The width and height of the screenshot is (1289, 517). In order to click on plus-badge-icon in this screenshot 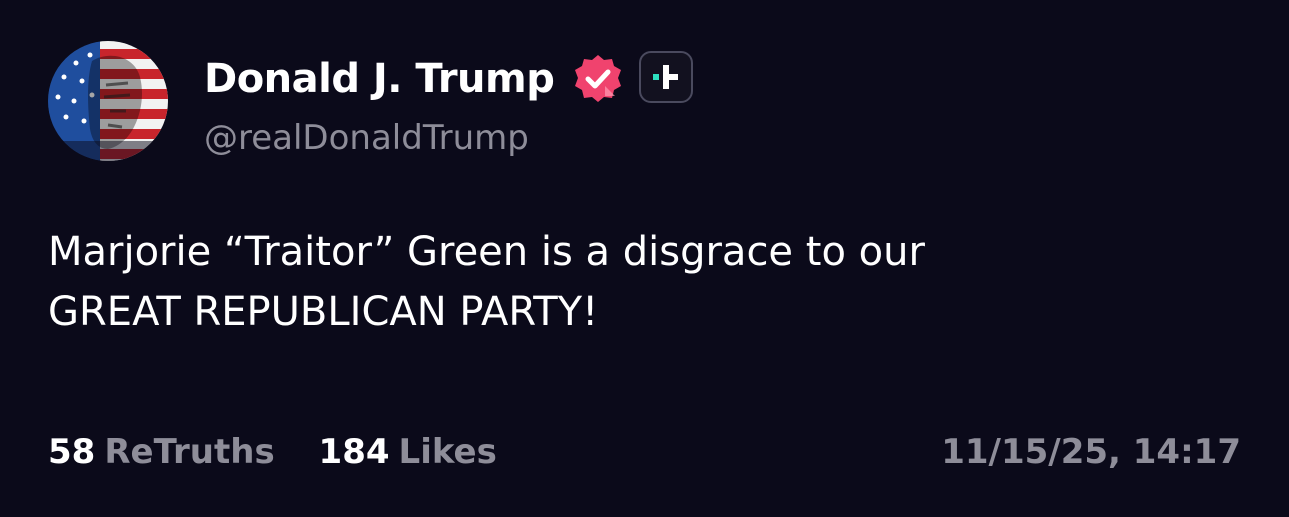, I will do `click(665, 77)`.